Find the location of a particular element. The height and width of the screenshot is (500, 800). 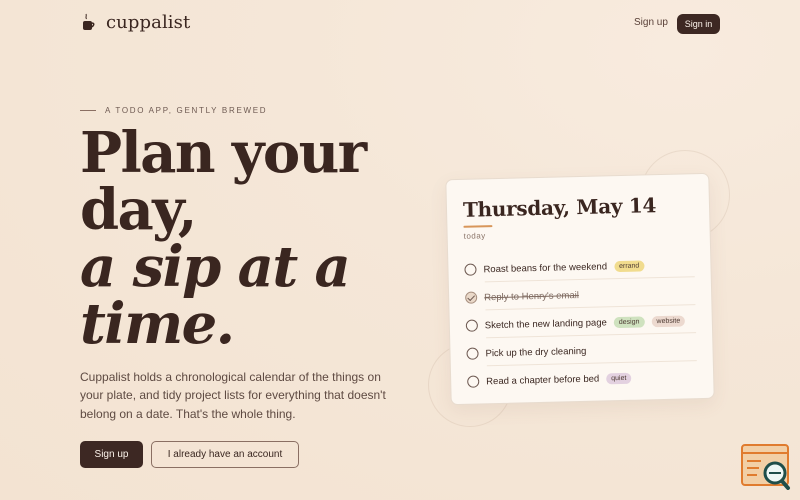

task-item: Roast beans for the weekend errand is located at coordinates (554, 267).